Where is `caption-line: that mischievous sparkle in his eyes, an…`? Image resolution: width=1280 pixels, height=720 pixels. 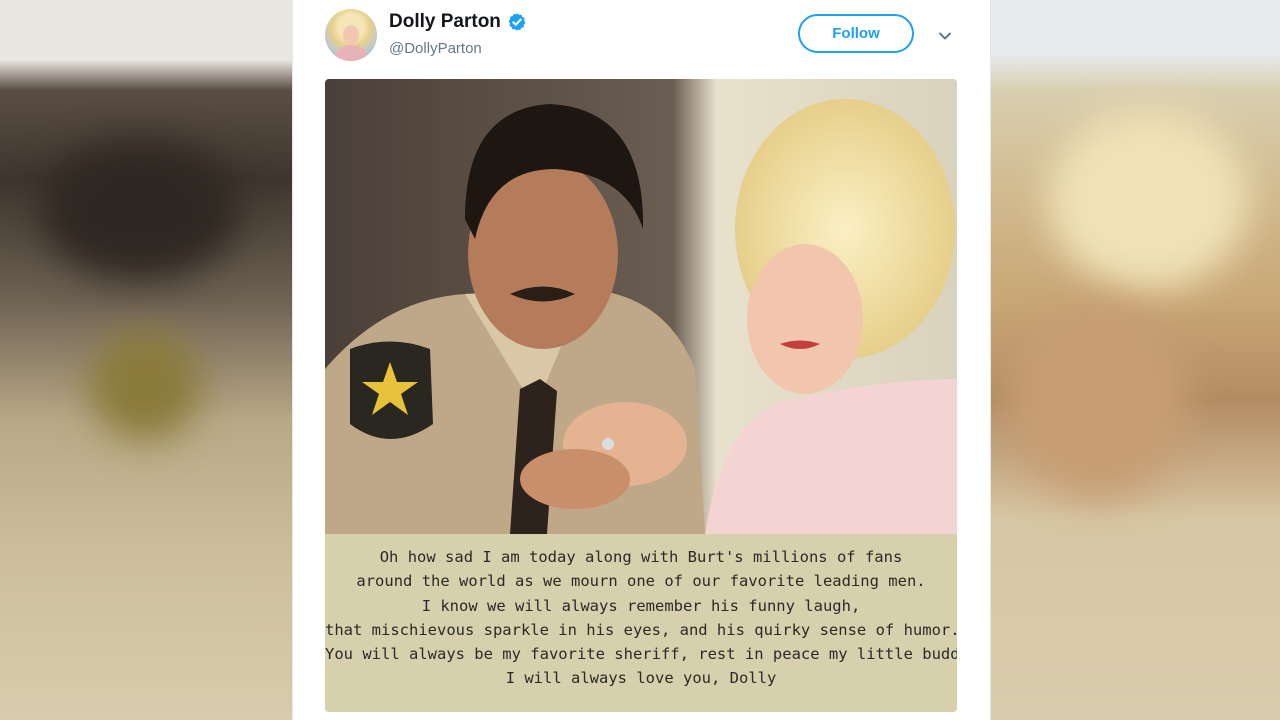 caption-line: that mischievous sparkle in his eyes, an… is located at coordinates (641, 629).